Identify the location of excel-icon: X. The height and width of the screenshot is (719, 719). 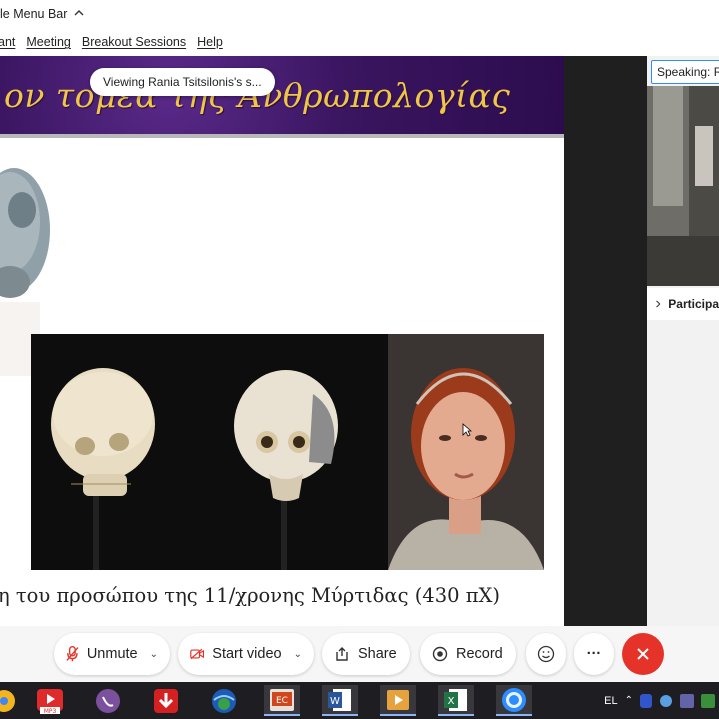
(455, 699).